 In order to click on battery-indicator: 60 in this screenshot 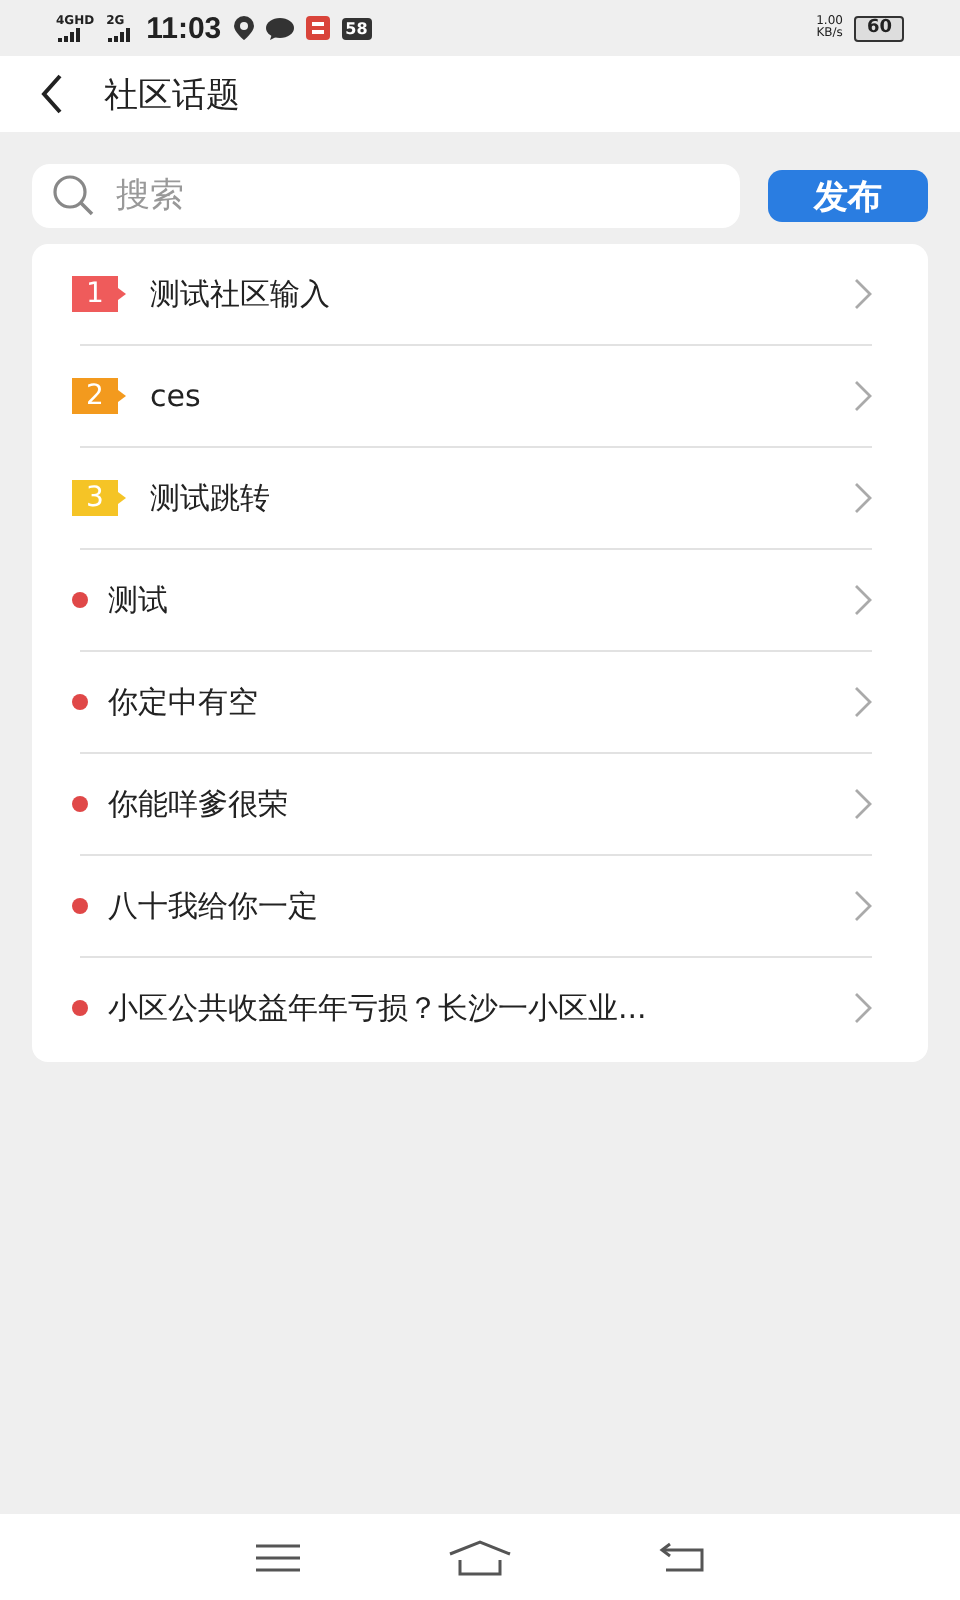, I will do `click(879, 28)`.